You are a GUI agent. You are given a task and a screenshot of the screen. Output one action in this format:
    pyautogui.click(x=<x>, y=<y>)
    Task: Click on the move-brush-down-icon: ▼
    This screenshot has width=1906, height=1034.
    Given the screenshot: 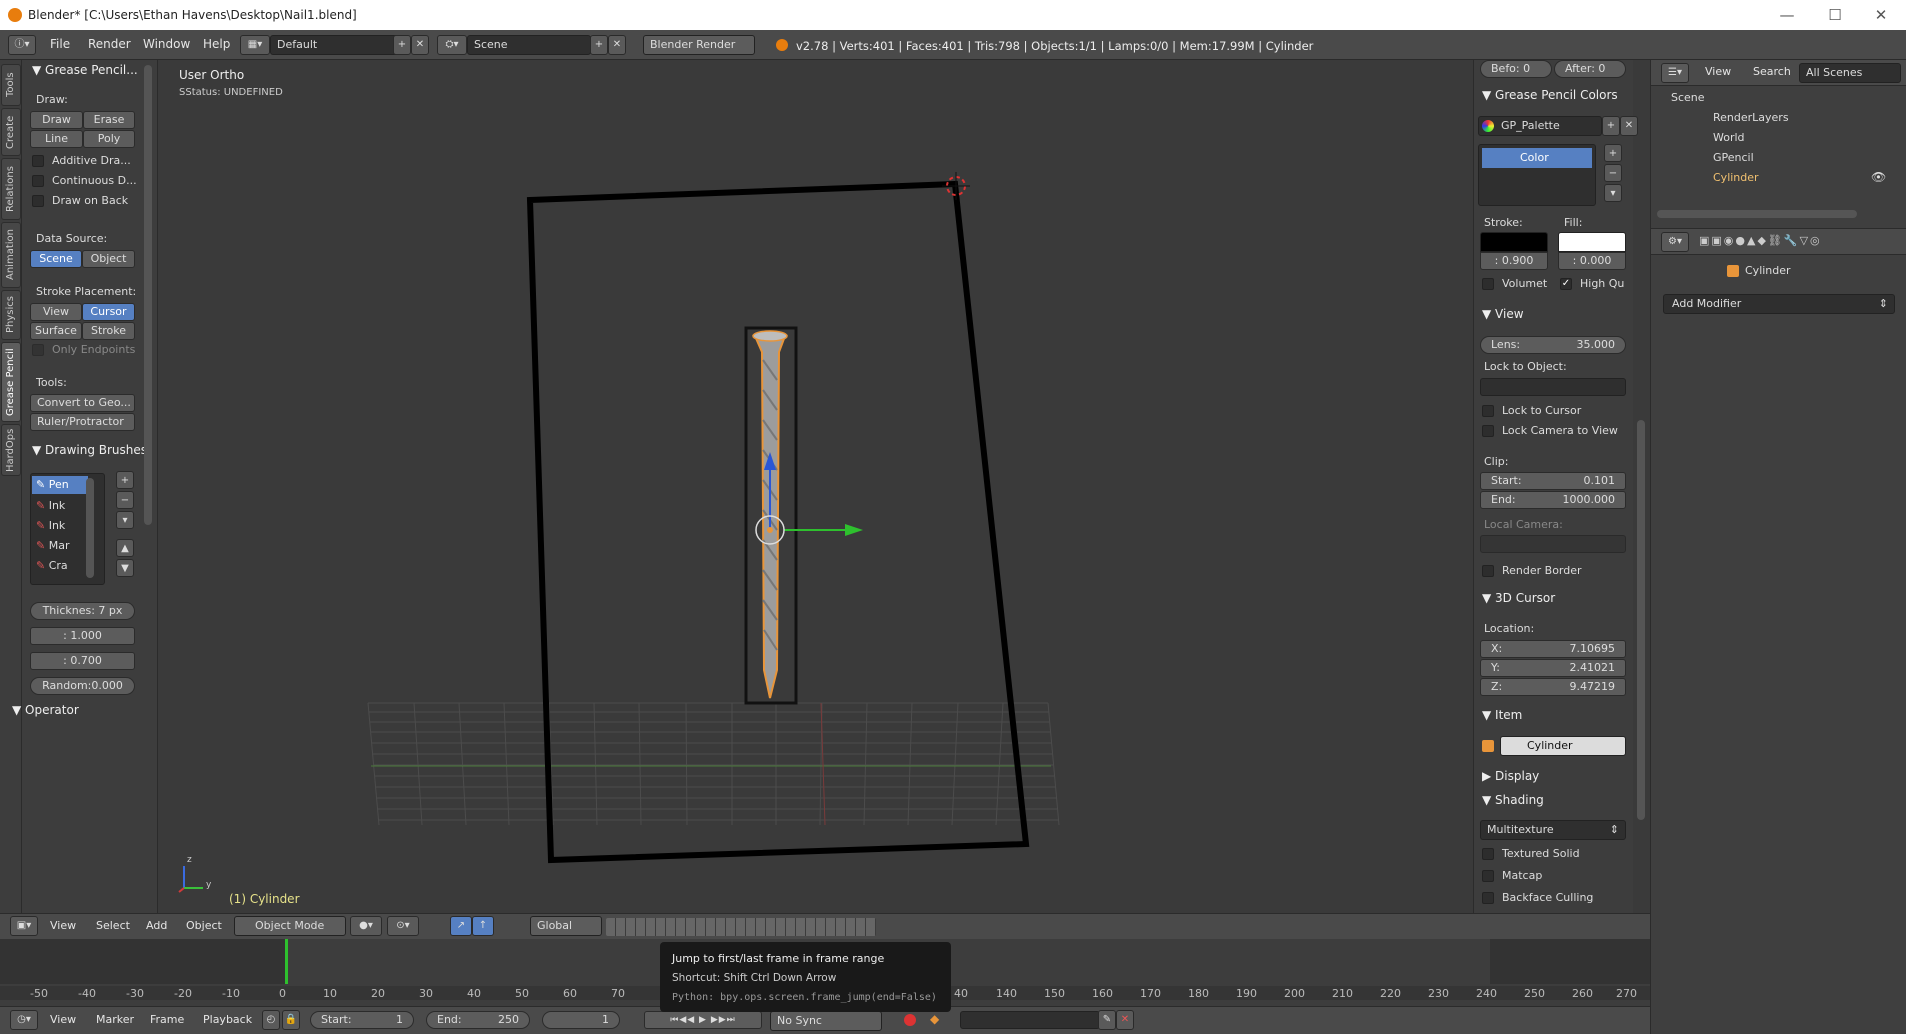 What is the action you would take?
    pyautogui.click(x=125, y=568)
    